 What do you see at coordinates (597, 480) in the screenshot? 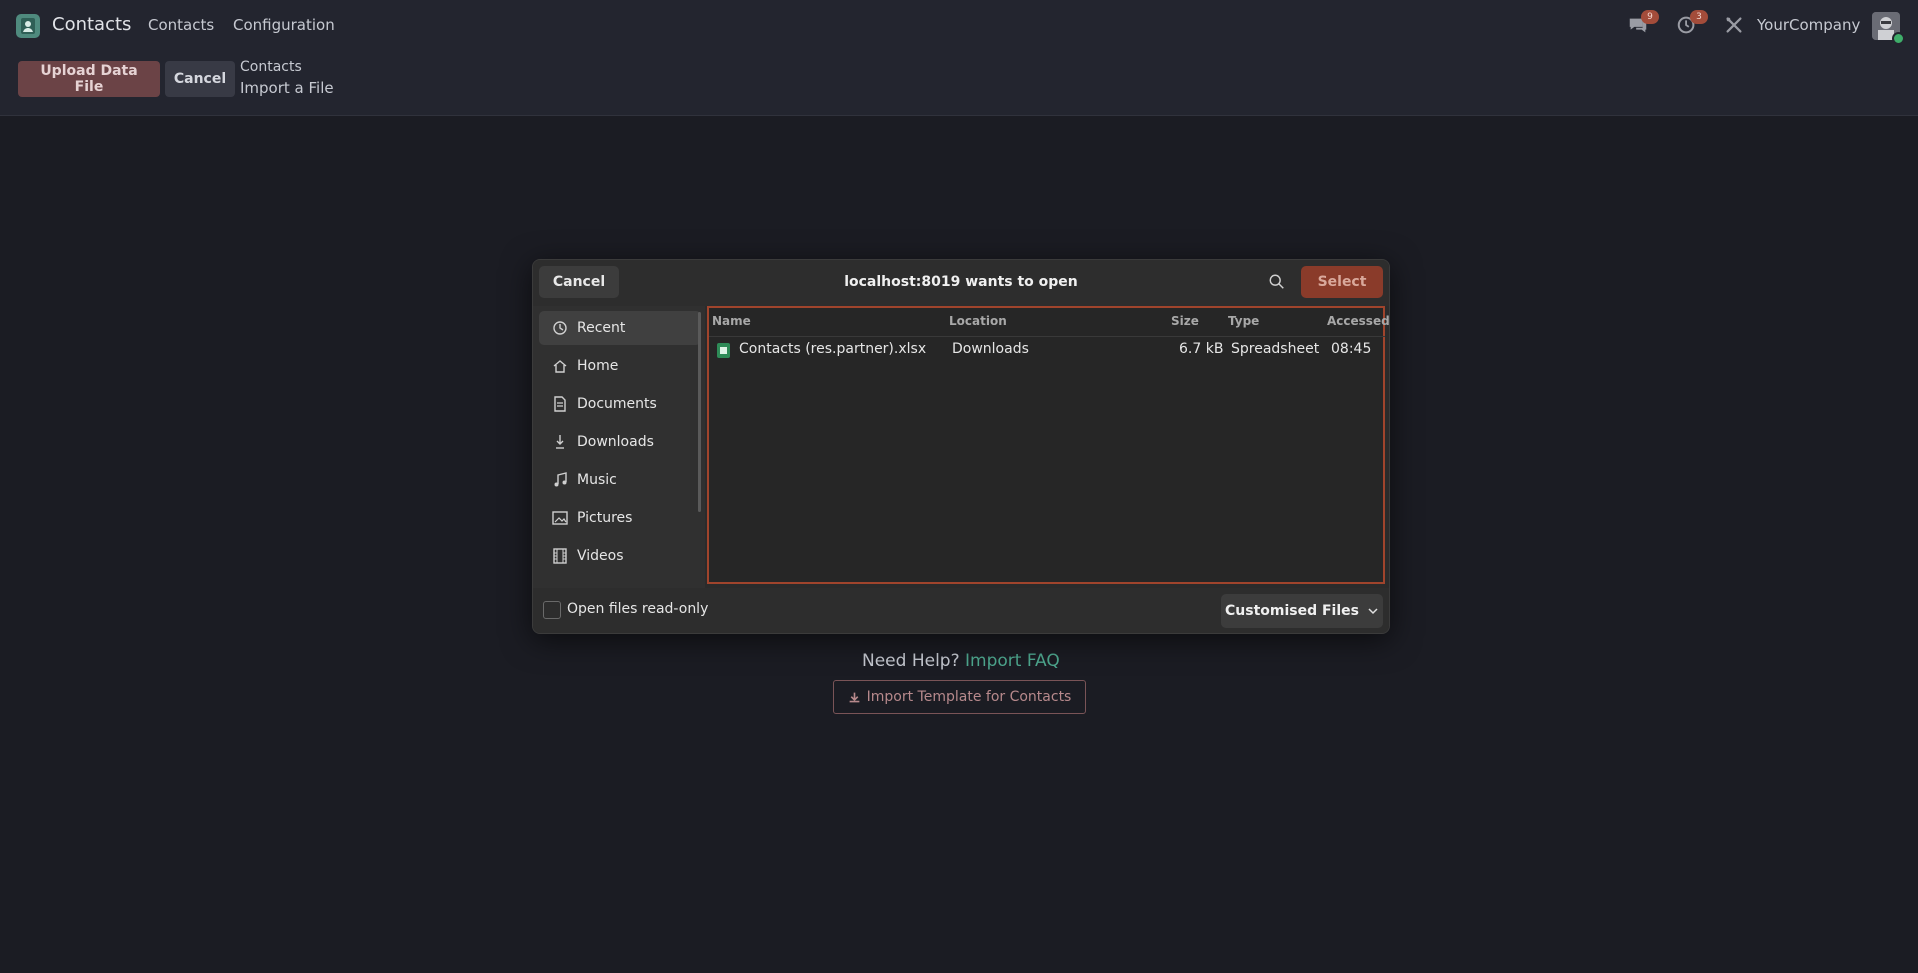
I see `sidebar-label: Music` at bounding box center [597, 480].